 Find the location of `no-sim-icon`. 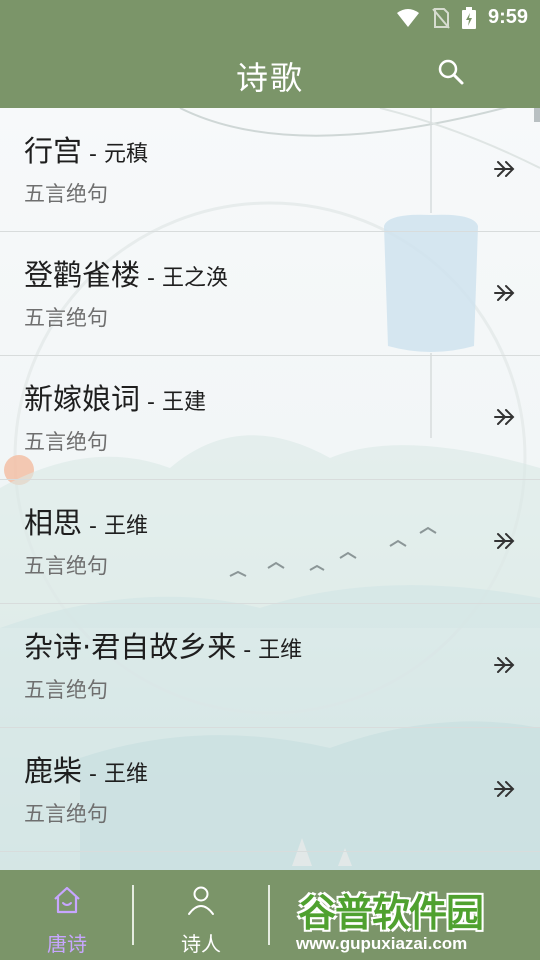

no-sim-icon is located at coordinates (441, 18).